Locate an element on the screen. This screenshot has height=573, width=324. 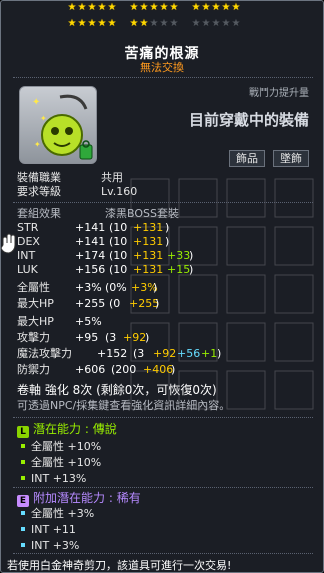
stat-row-max-hp-percent: 最大HP +5% is located at coordinates (59, 322).